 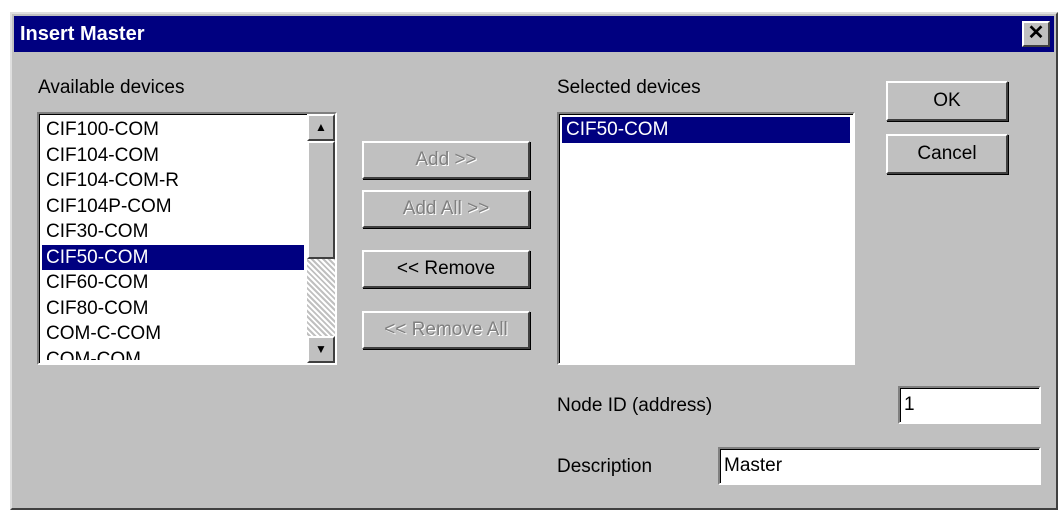 I want to click on selected-devices-listbox: CIF50-COM, so click(x=706, y=238).